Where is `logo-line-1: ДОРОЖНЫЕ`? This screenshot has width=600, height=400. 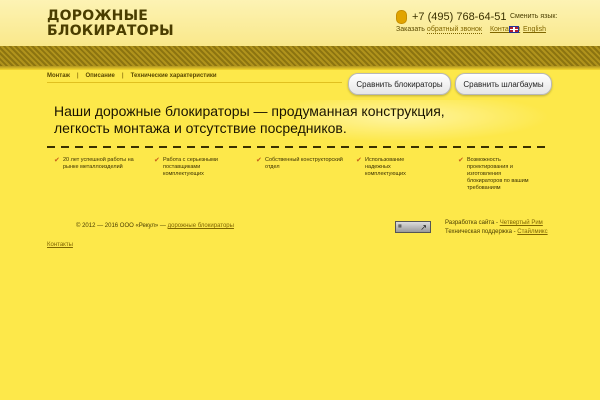
logo-line-1: ДОРОЖНЫЕ is located at coordinates (98, 16).